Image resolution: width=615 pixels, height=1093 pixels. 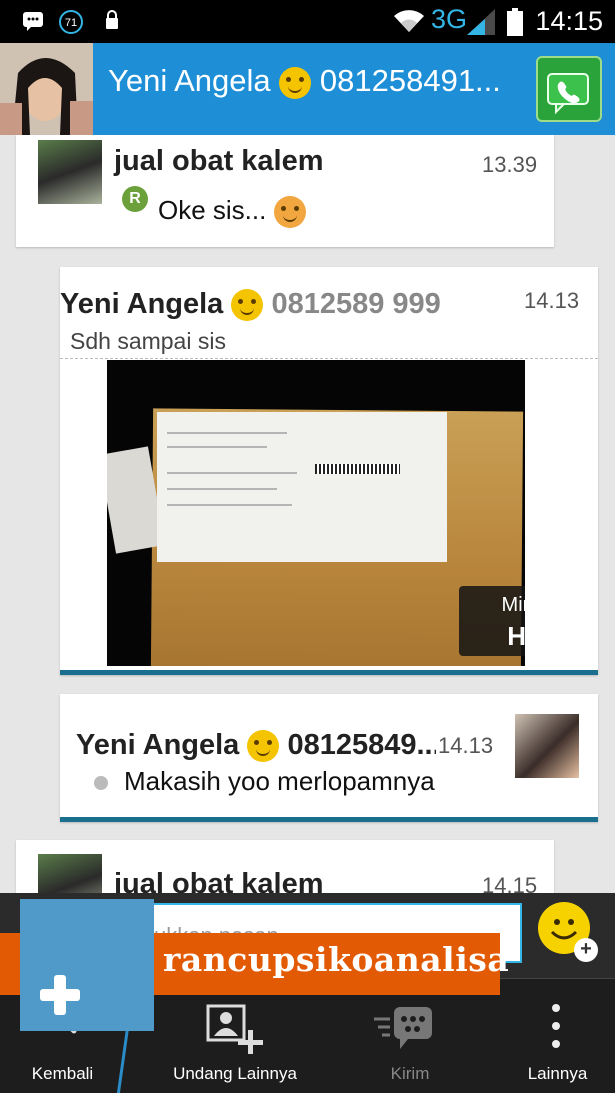 I want to click on message-incoming: jual obat kalem 14.15, so click(x=285, y=867).